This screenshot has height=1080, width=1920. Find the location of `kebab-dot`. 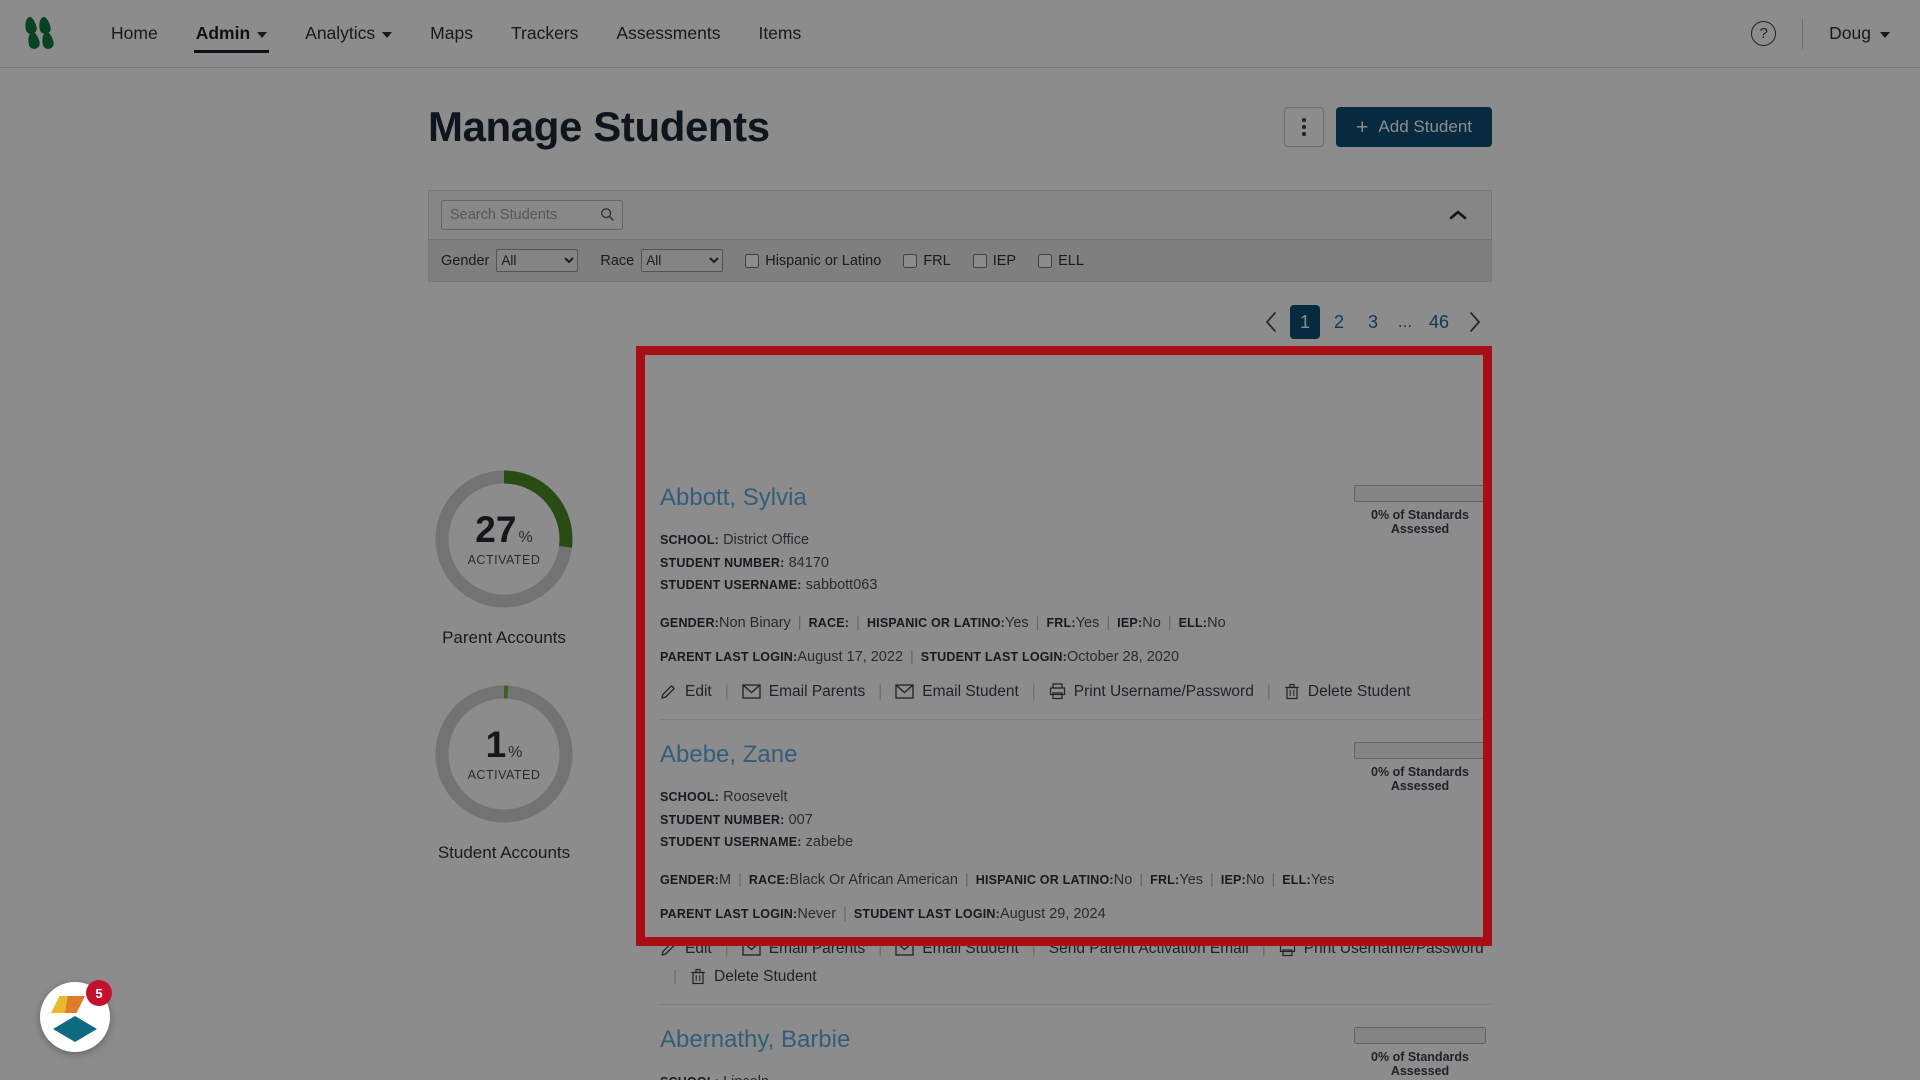

kebab-dot is located at coordinates (1304, 134).